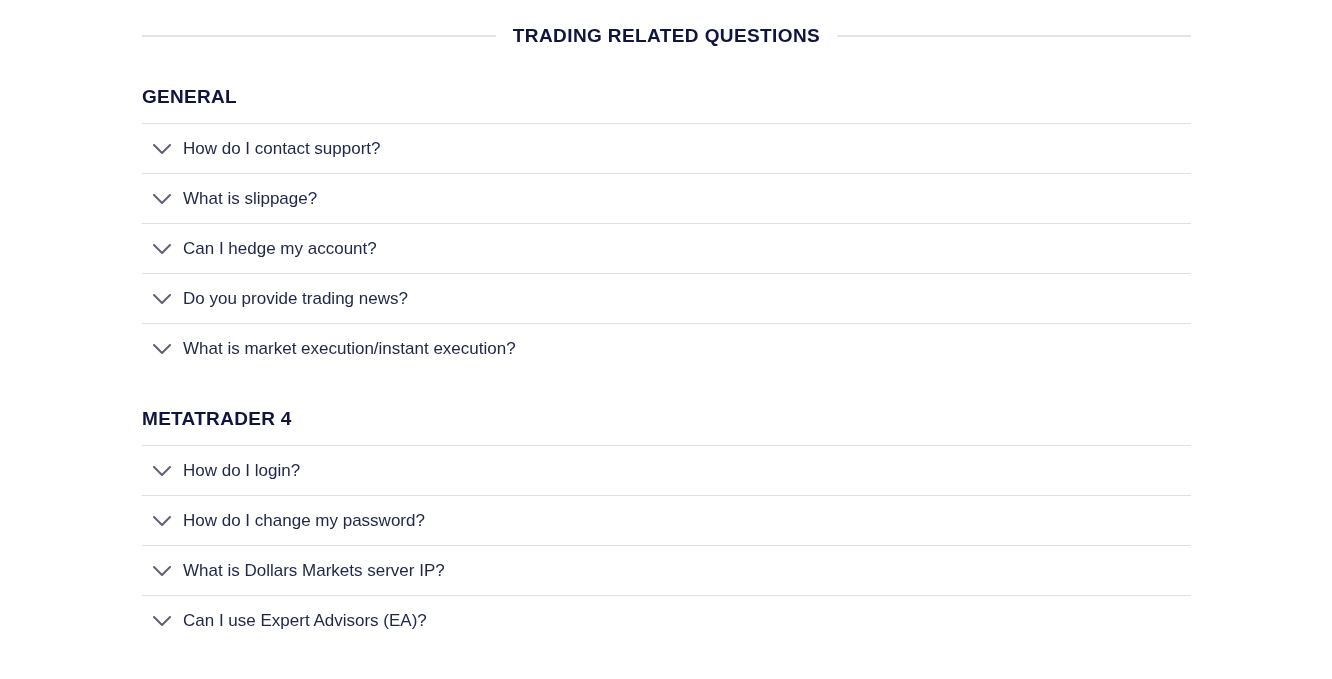 Image resolution: width=1332 pixels, height=679 pixels. I want to click on faq-question: What is Dollars Markets server IP?, so click(666, 570).